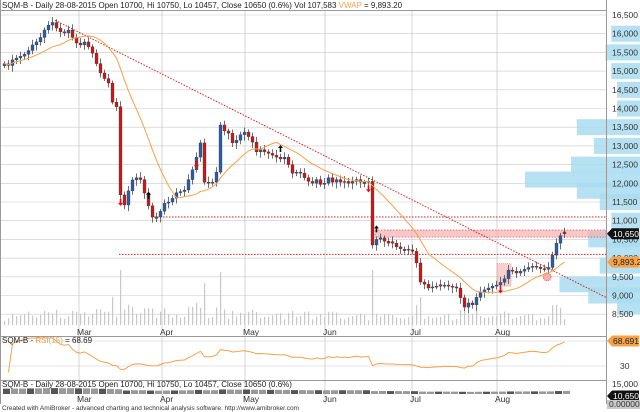 This screenshot has height=412, width=640. I want to click on y-tick-label: 9,500, so click(623, 277).